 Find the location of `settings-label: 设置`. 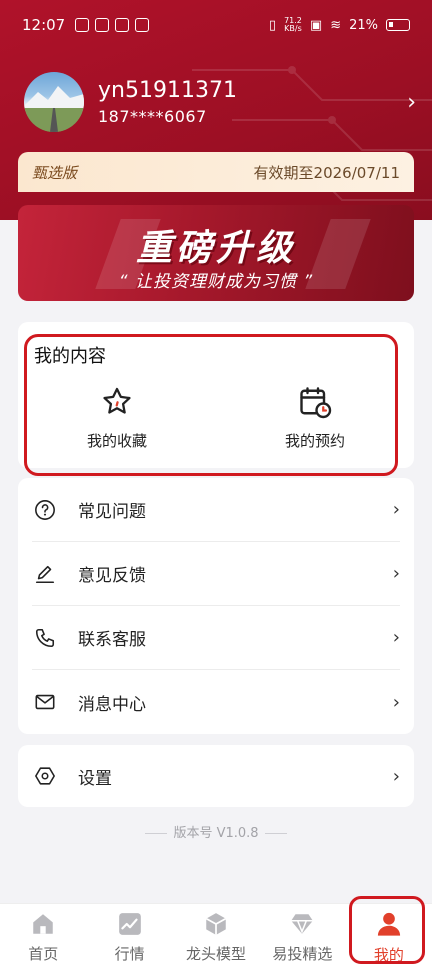

settings-label: 设置 is located at coordinates (95, 778).